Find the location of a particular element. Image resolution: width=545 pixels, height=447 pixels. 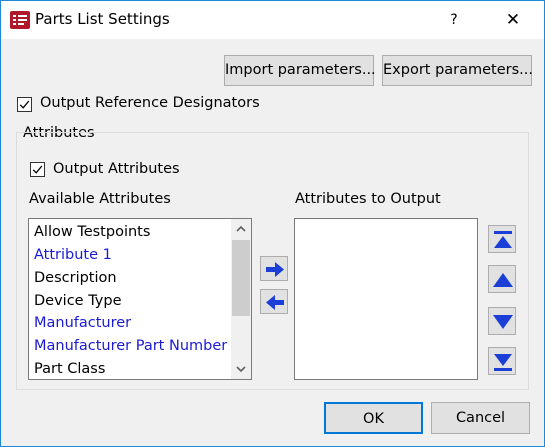

move-down-button is located at coordinates (502, 321).